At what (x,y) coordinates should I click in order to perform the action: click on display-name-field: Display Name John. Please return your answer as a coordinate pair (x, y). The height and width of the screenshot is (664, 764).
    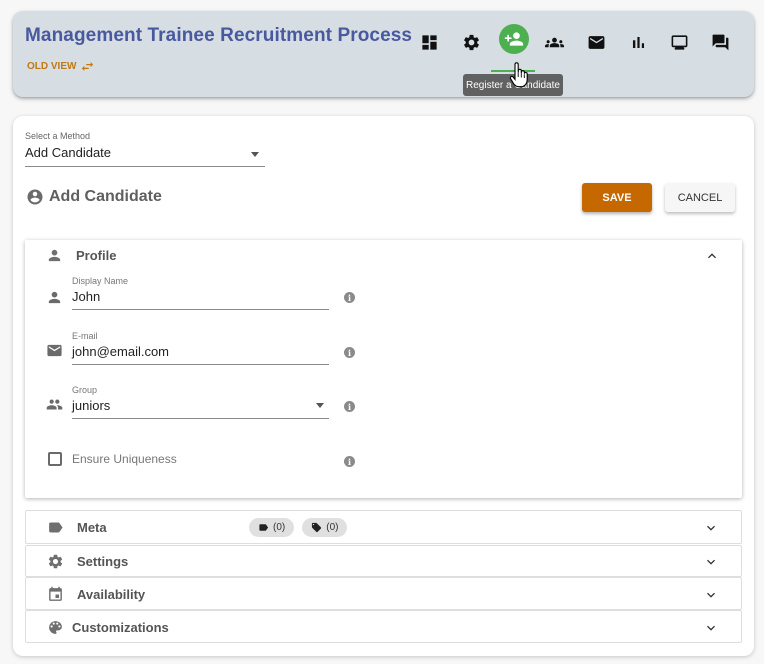
    Looking at the image, I should click on (200, 293).